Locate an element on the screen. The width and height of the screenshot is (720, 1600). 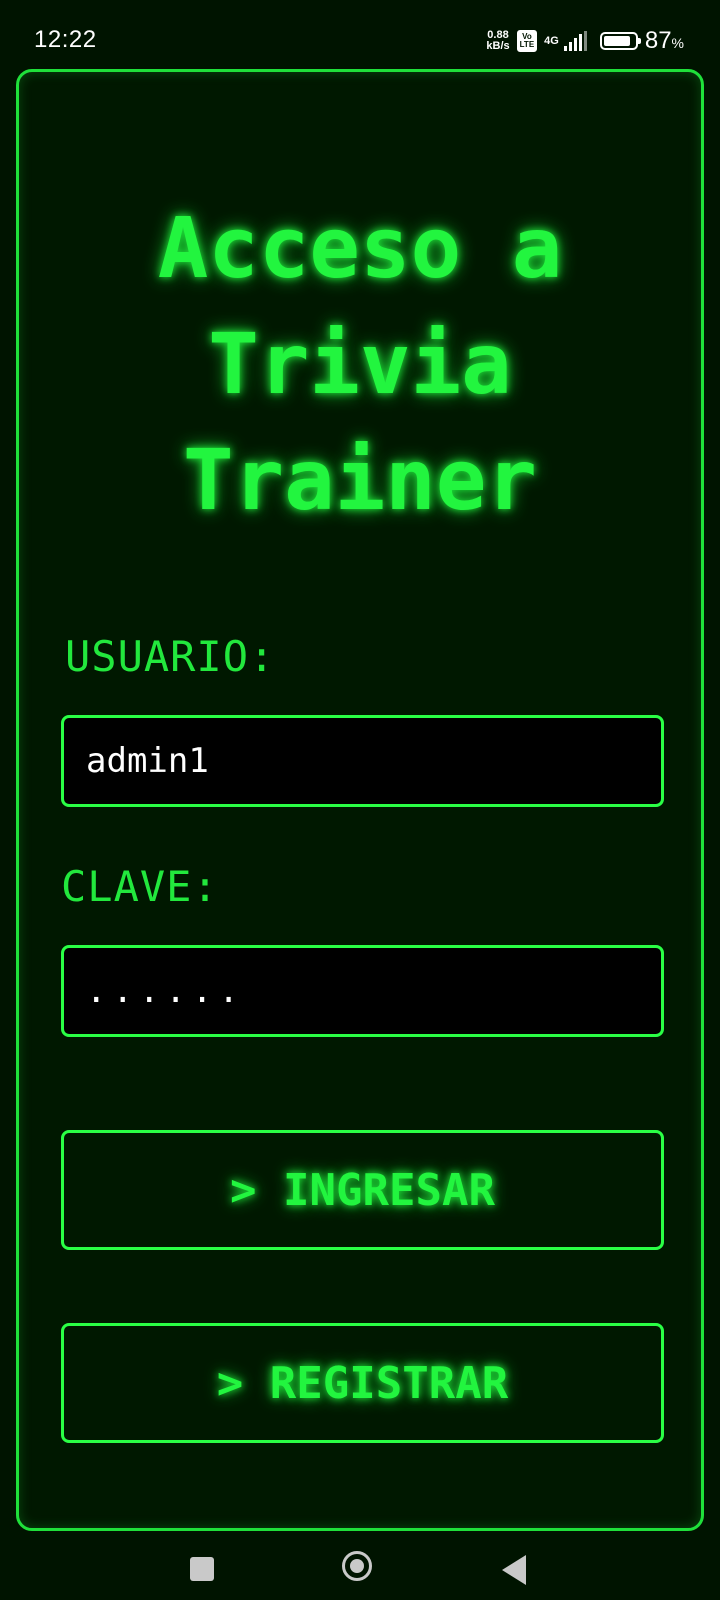
battery-percent-value: 87 is located at coordinates (658, 40).